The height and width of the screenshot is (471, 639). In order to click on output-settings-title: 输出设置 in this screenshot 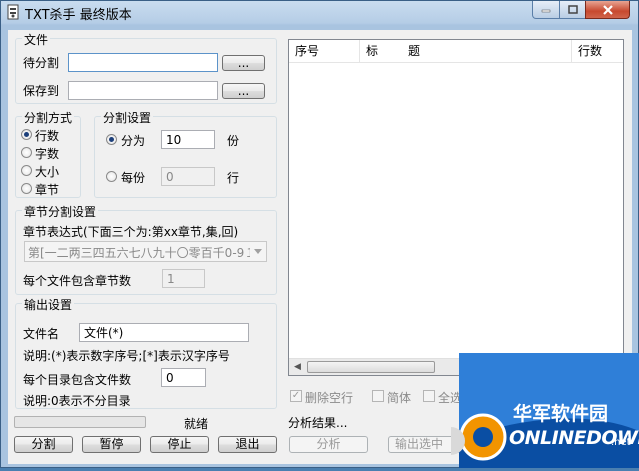, I will do `click(48, 304)`.